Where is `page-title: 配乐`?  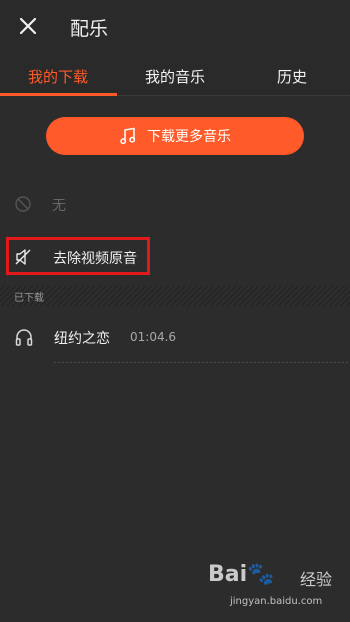
page-title: 配乐 is located at coordinates (89, 29).